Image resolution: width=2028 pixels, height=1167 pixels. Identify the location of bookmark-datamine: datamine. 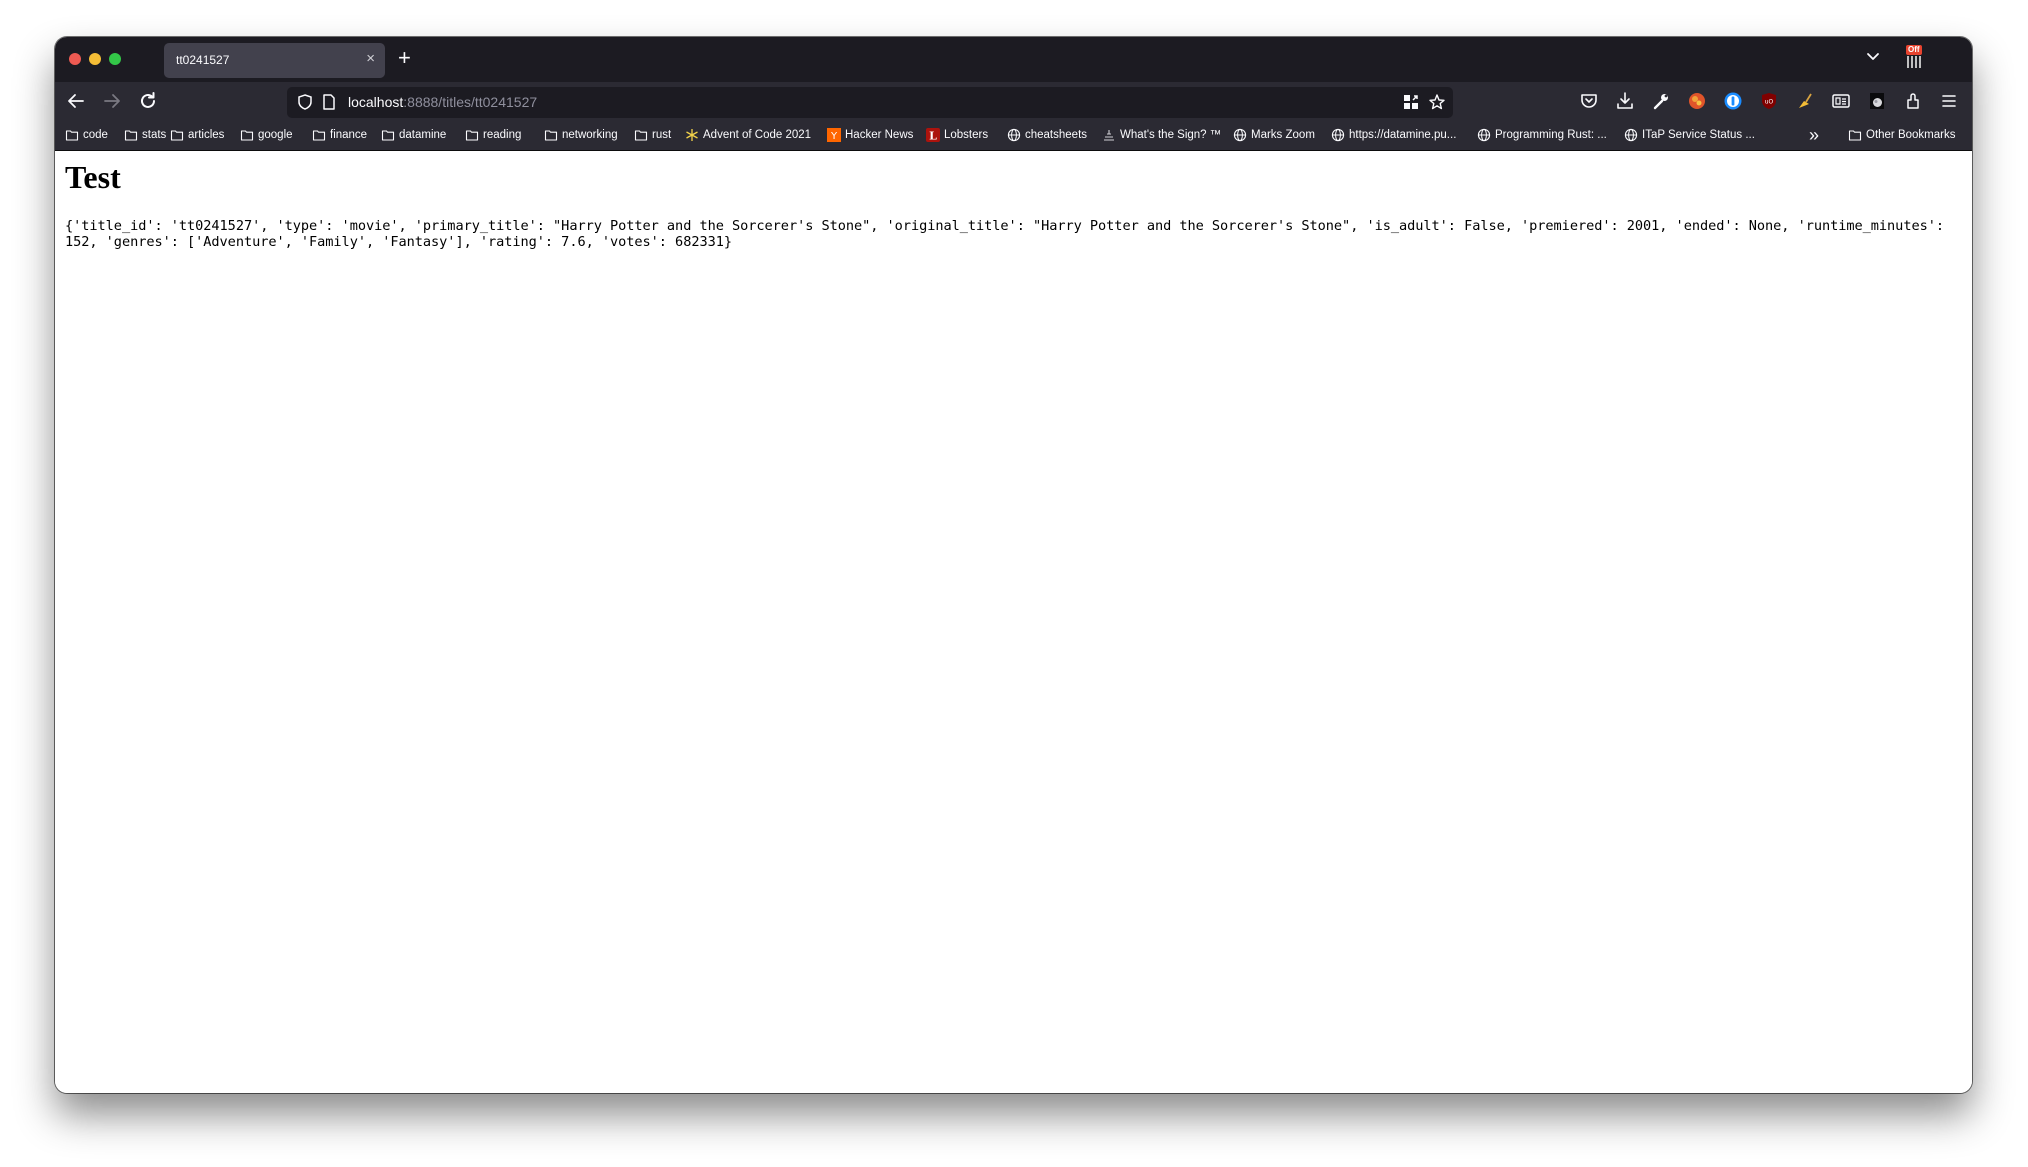
(413, 135).